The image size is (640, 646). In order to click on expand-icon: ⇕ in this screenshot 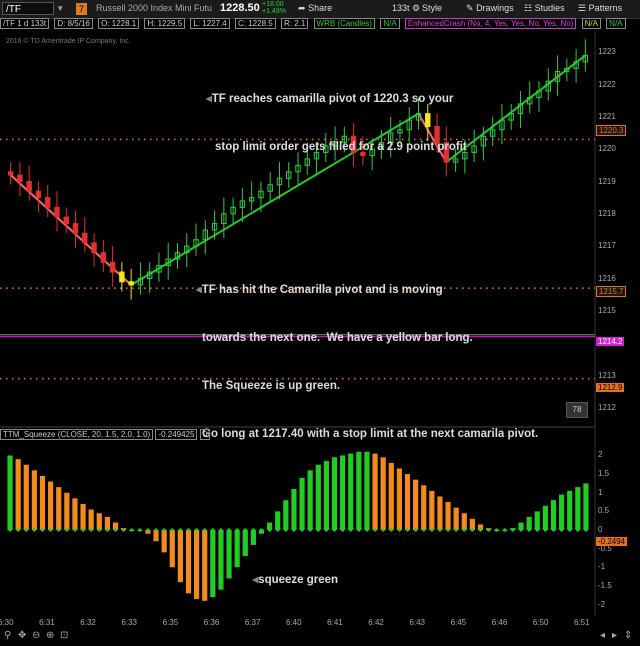, I will do `click(628, 635)`.